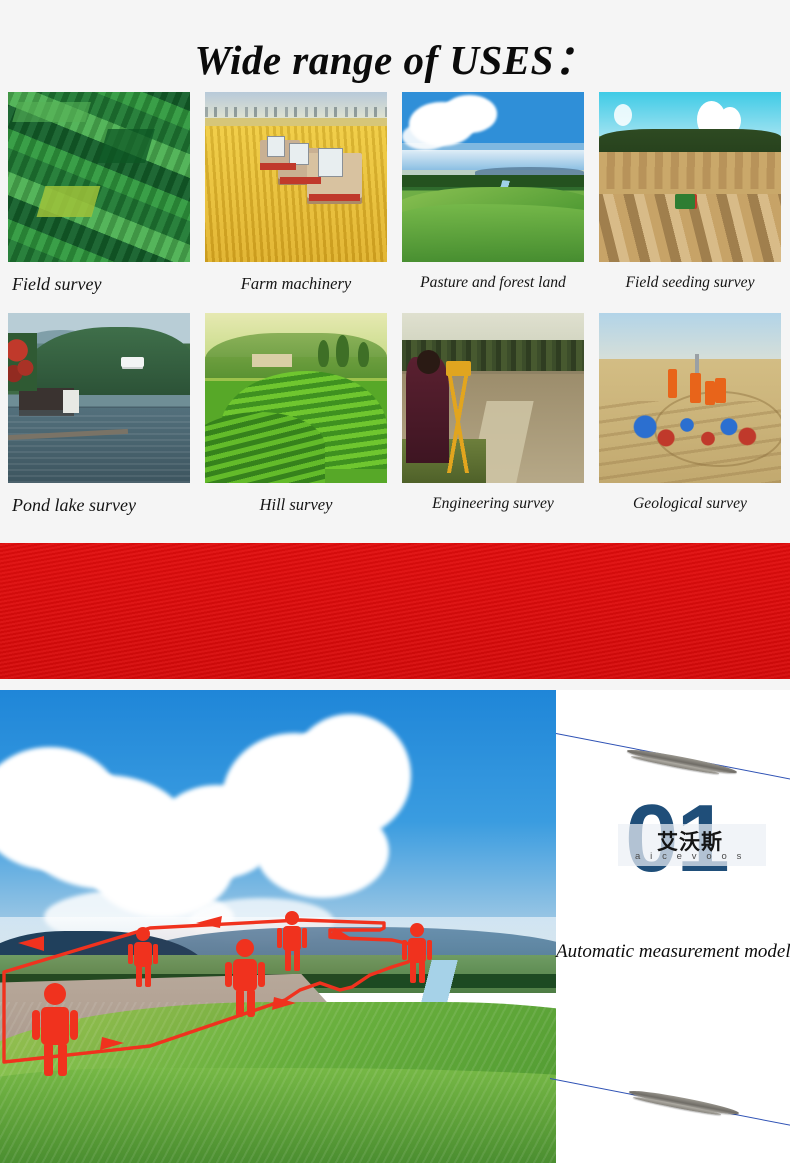 The height and width of the screenshot is (1163, 790). I want to click on use-case-field-seeding-survey: Field seeding survey, so click(690, 192).